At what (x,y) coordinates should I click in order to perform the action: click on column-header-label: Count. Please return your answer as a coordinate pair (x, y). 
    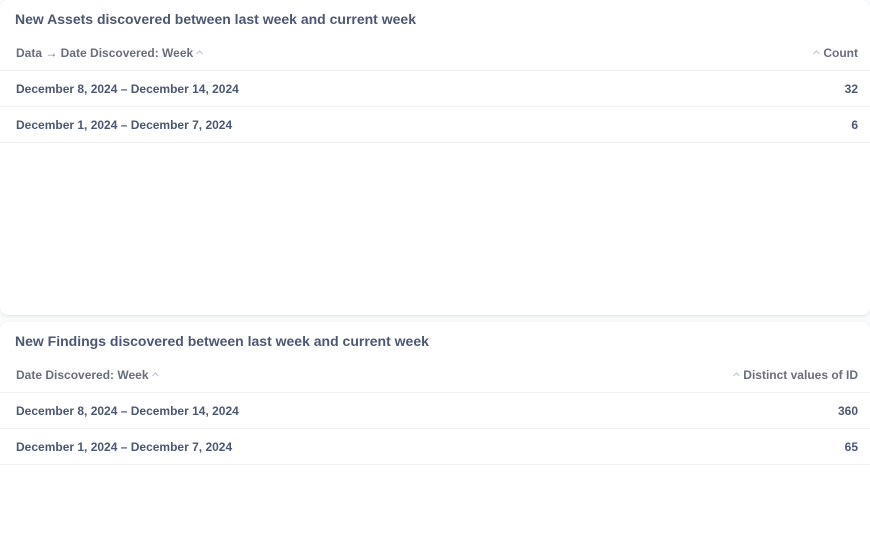
    Looking at the image, I should click on (840, 52).